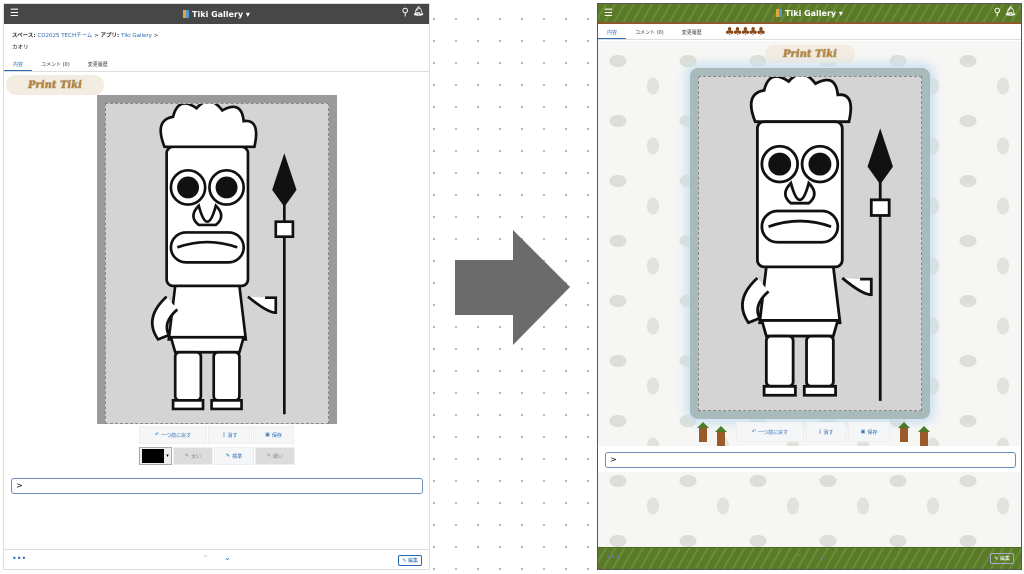 The image size is (1024, 574). Describe the element at coordinates (20, 48) in the screenshot. I see `record-title: カオリ` at that location.